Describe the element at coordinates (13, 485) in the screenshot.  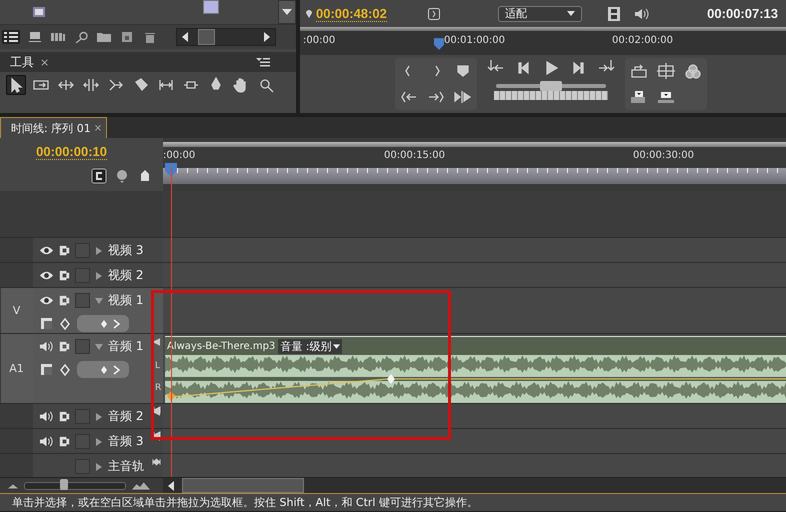
I see `zoom-out-icon` at that location.